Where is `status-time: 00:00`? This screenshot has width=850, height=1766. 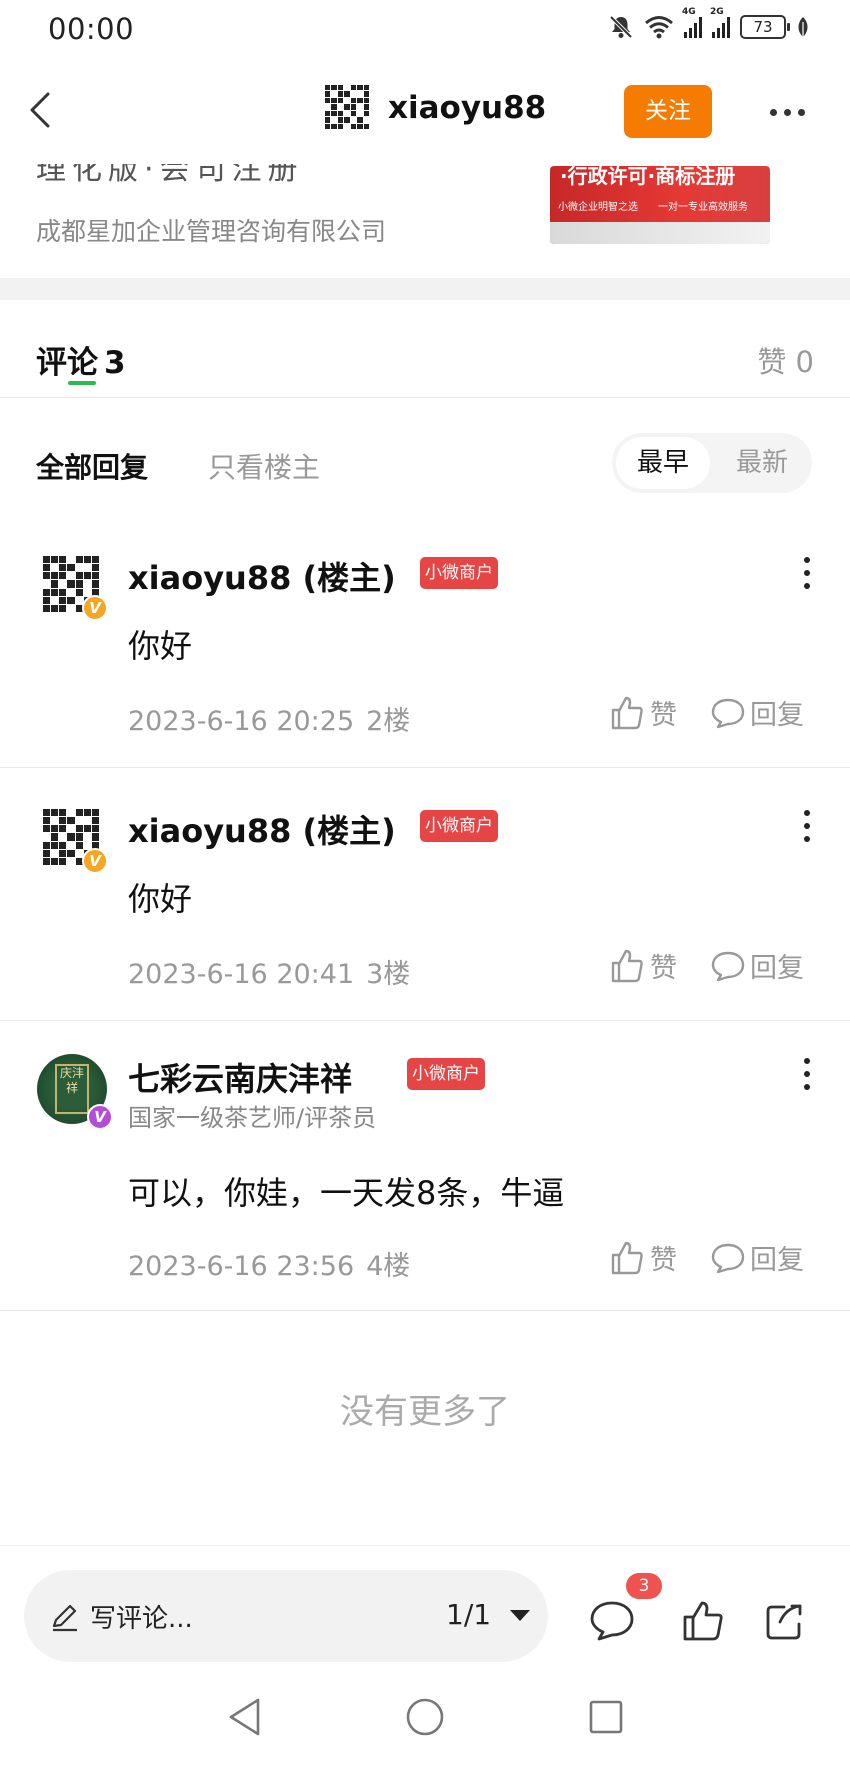 status-time: 00:00 is located at coordinates (91, 29).